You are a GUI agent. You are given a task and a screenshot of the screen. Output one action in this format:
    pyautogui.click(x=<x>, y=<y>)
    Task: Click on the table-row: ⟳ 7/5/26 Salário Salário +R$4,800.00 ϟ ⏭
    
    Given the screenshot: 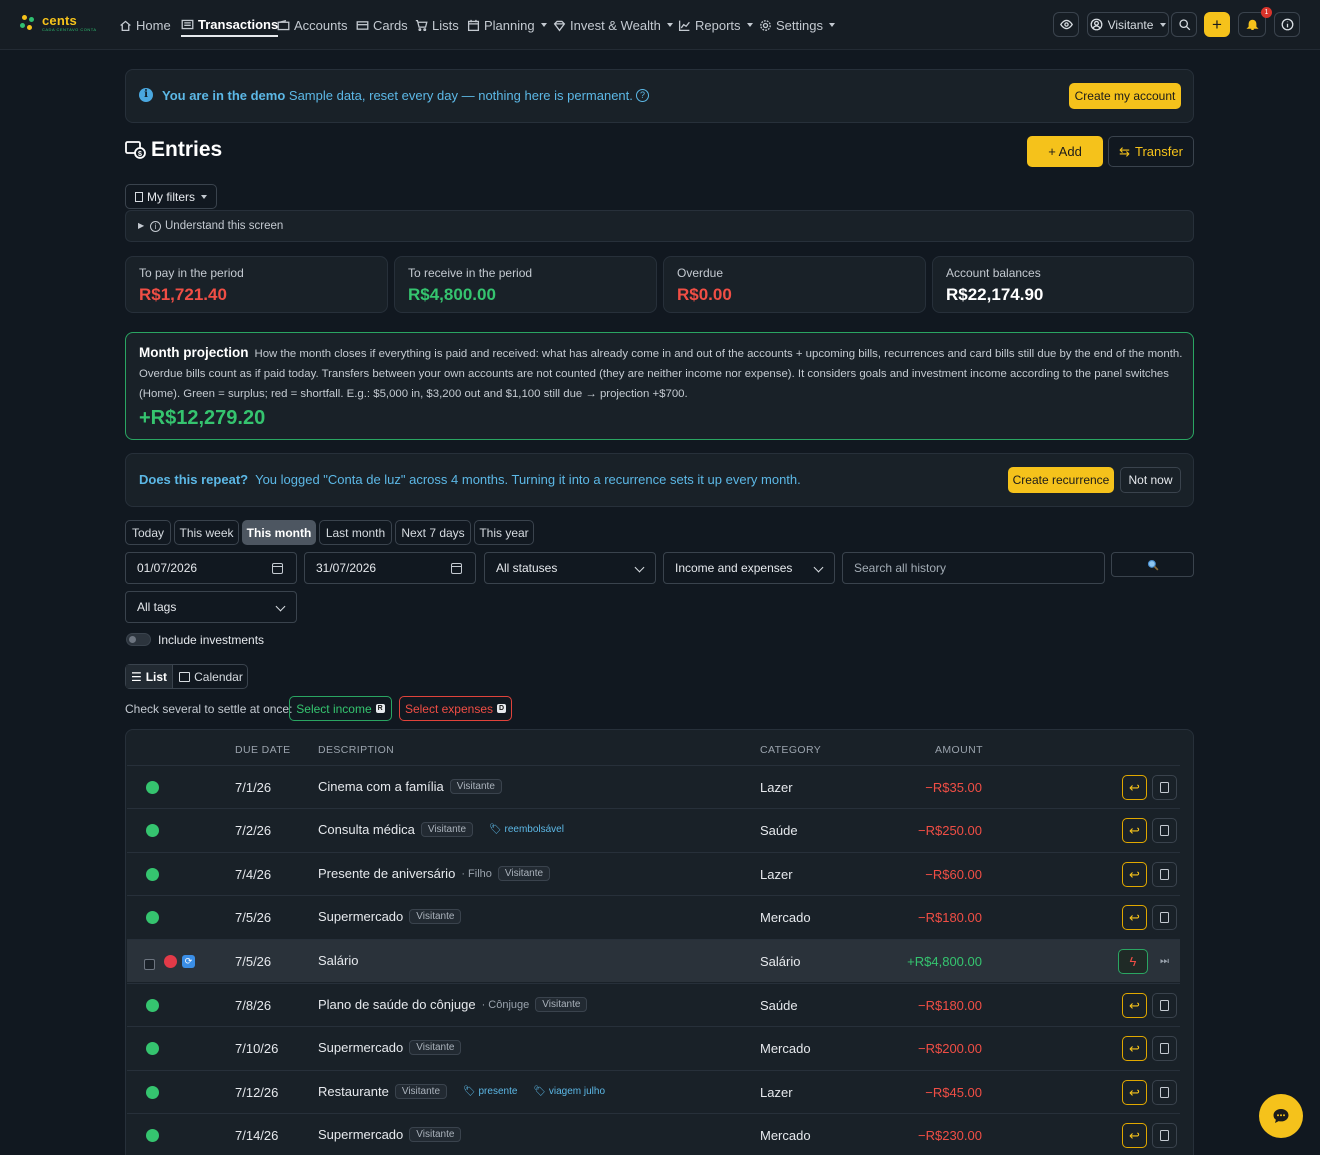 What is the action you would take?
    pyautogui.click(x=653, y=960)
    